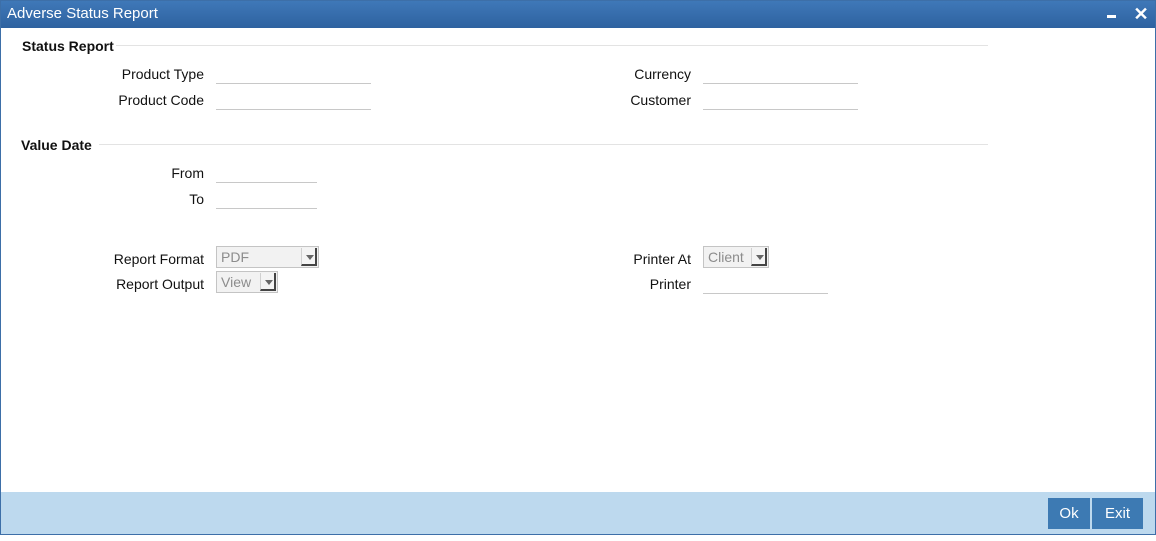 Image resolution: width=1156 pixels, height=541 pixels. What do you see at coordinates (266, 172) in the screenshot?
I see `from-date-field` at bounding box center [266, 172].